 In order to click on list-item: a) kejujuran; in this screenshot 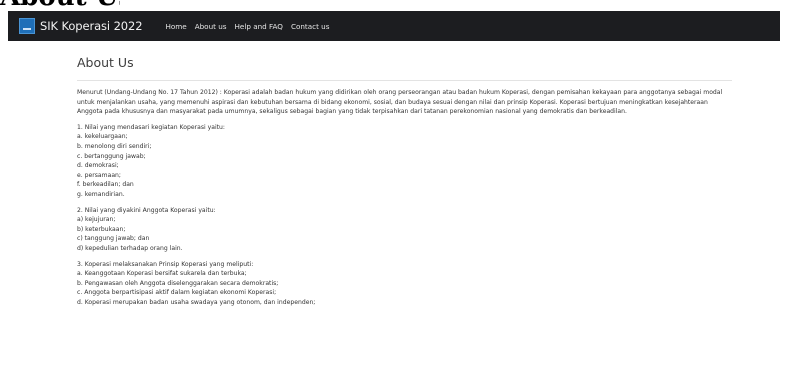, I will do `click(96, 220)`.